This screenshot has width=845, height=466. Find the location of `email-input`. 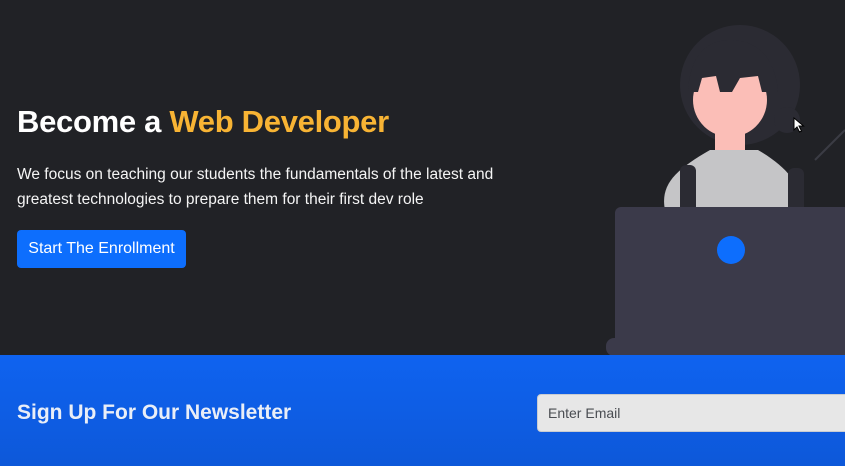

email-input is located at coordinates (691, 413).